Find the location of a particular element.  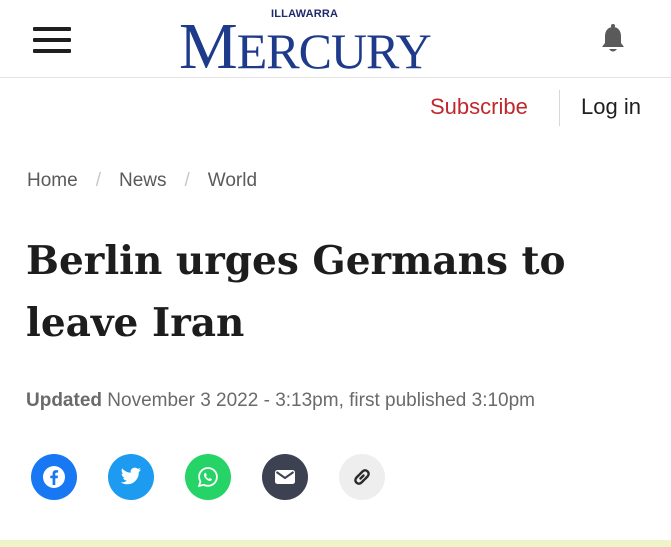

facebook-share-button is located at coordinates (54, 477).